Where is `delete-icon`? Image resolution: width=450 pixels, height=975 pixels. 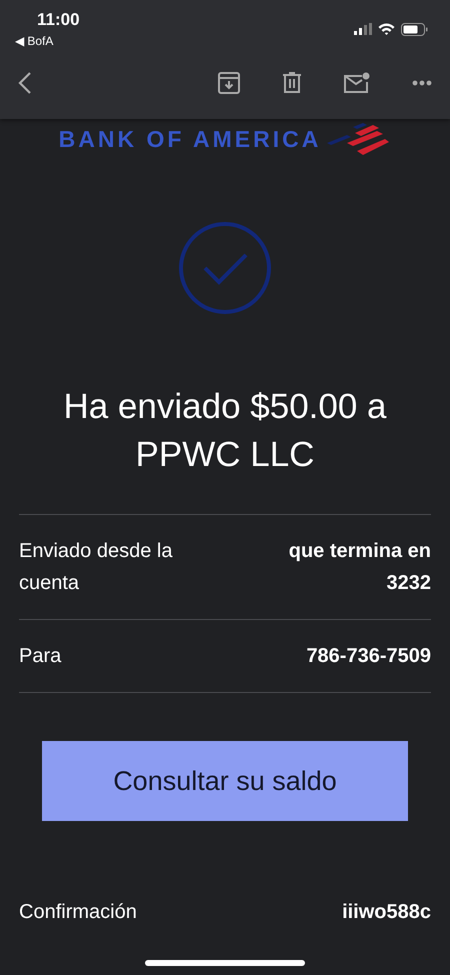
delete-icon is located at coordinates (292, 83).